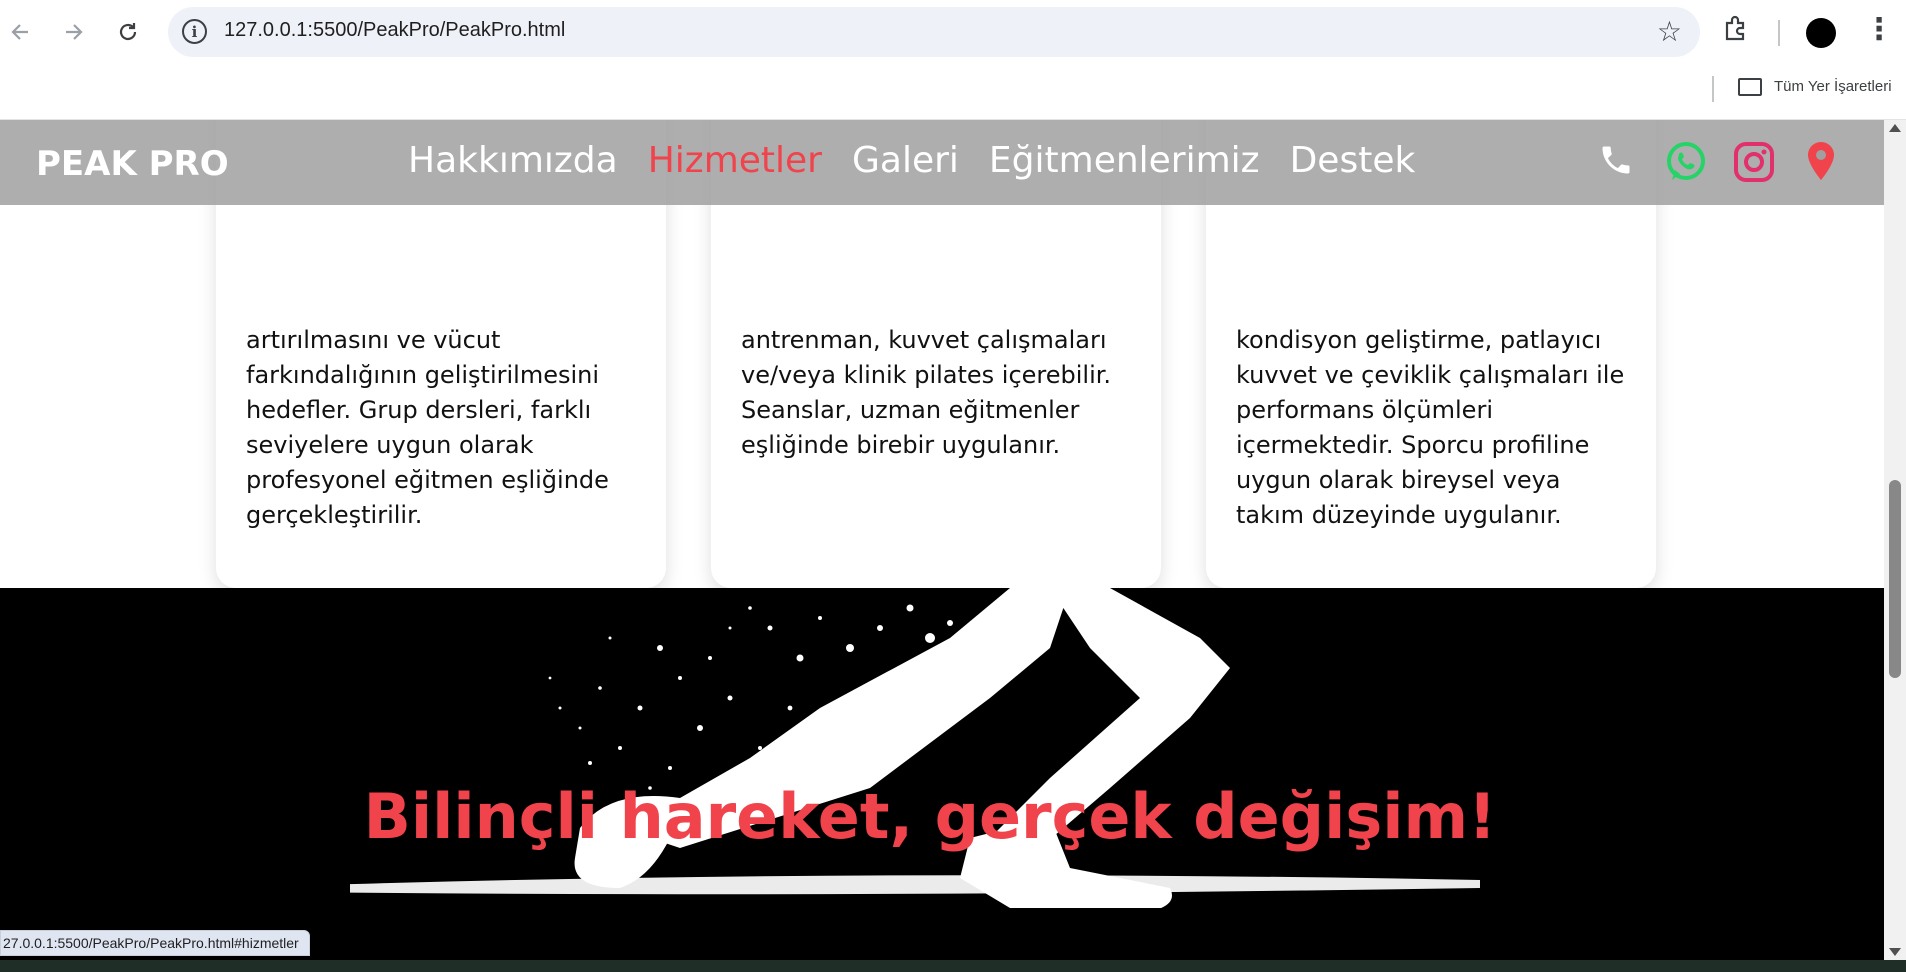 The width and height of the screenshot is (1906, 972). Describe the element at coordinates (953, 966) in the screenshot. I see `os-taskbar` at that location.